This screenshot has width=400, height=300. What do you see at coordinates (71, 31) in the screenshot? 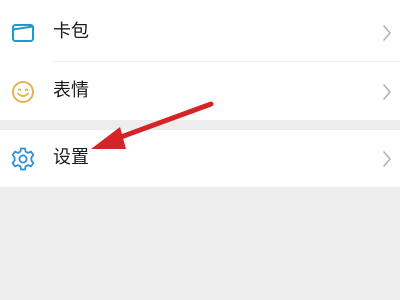
I see `menu-item-label: 卡包` at bounding box center [71, 31].